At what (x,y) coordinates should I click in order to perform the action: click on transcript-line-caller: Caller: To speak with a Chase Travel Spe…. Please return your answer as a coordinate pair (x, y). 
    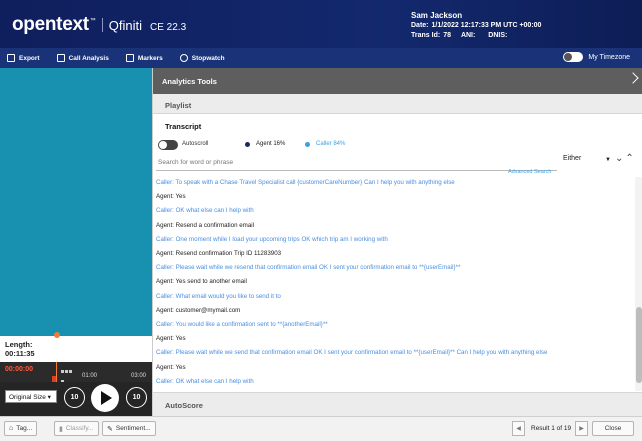
    Looking at the image, I should click on (305, 182).